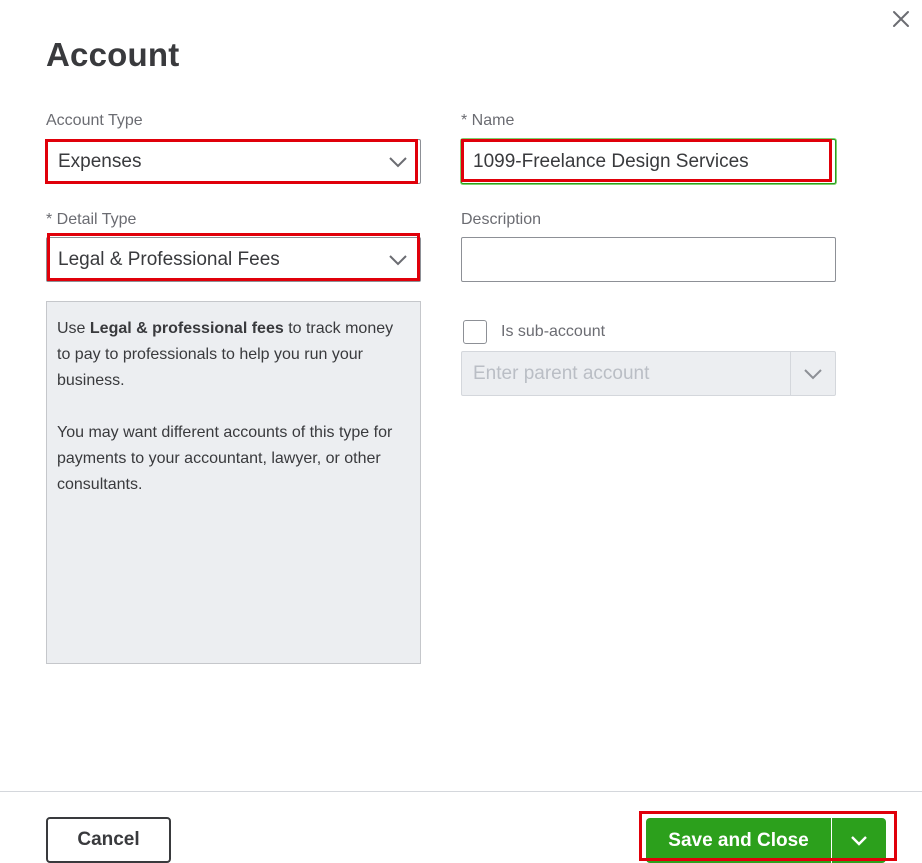 The image size is (922, 863). I want to click on parent-account-placeholder: Enter parent account, so click(561, 373).